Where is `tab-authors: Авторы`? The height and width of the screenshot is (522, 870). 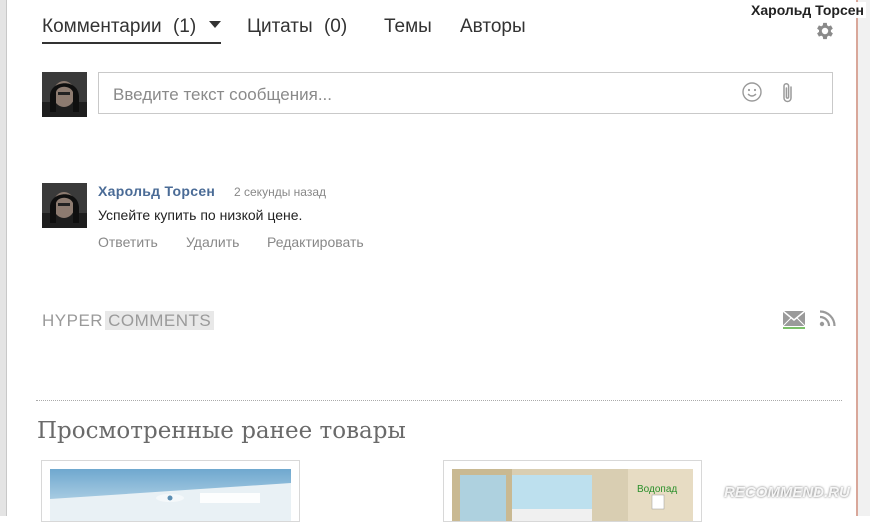
tab-authors: Авторы is located at coordinates (493, 27).